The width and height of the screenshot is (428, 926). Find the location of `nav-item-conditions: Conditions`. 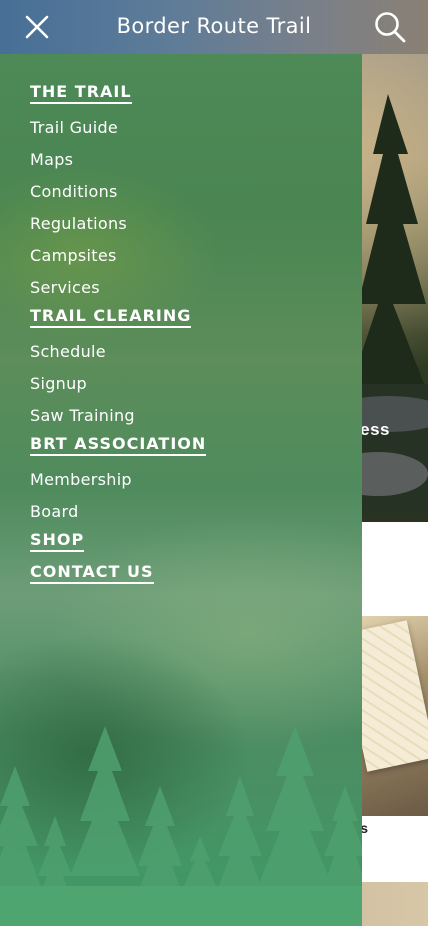

nav-item-conditions: Conditions is located at coordinates (180, 192).